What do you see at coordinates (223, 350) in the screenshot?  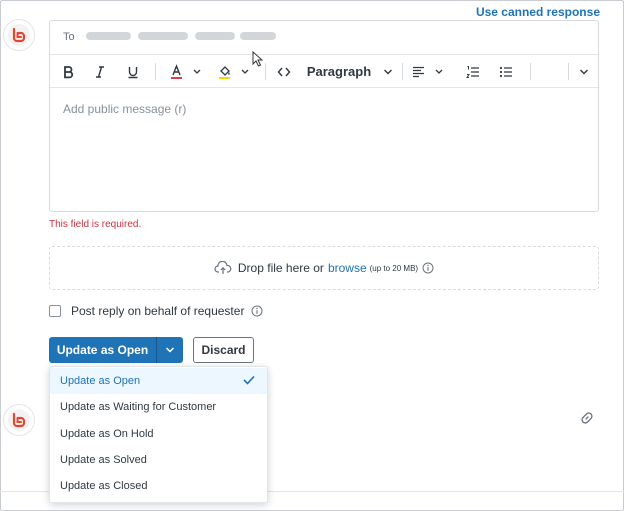 I see `discard-button: Discard` at bounding box center [223, 350].